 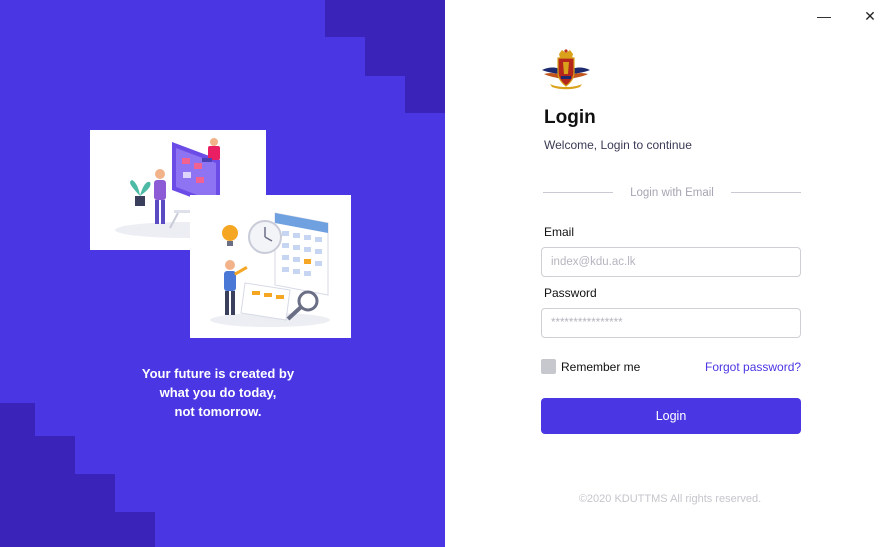 I want to click on password-input, so click(x=671, y=323).